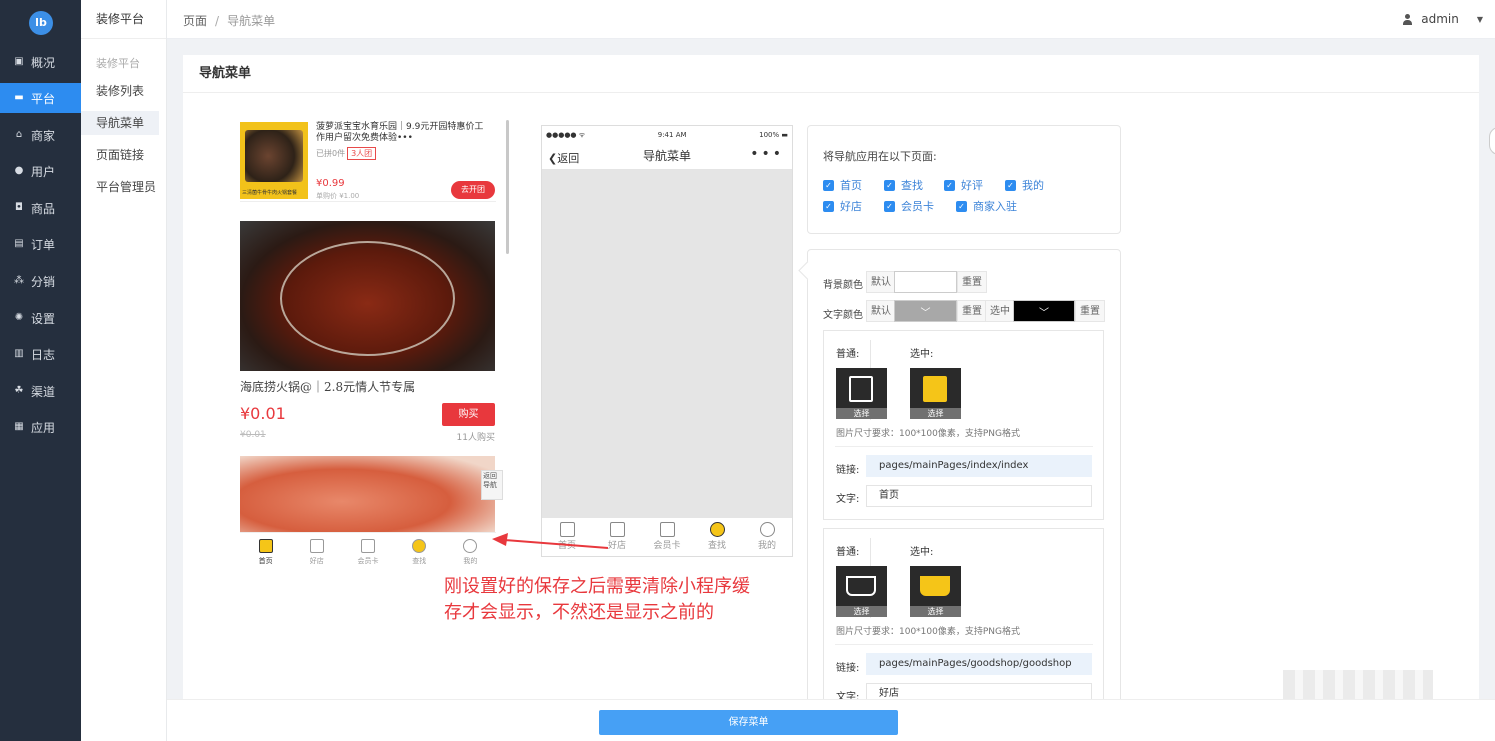 This screenshot has width=1495, height=741. I want to click on selected-color-picker: ﹀, so click(1044, 311).